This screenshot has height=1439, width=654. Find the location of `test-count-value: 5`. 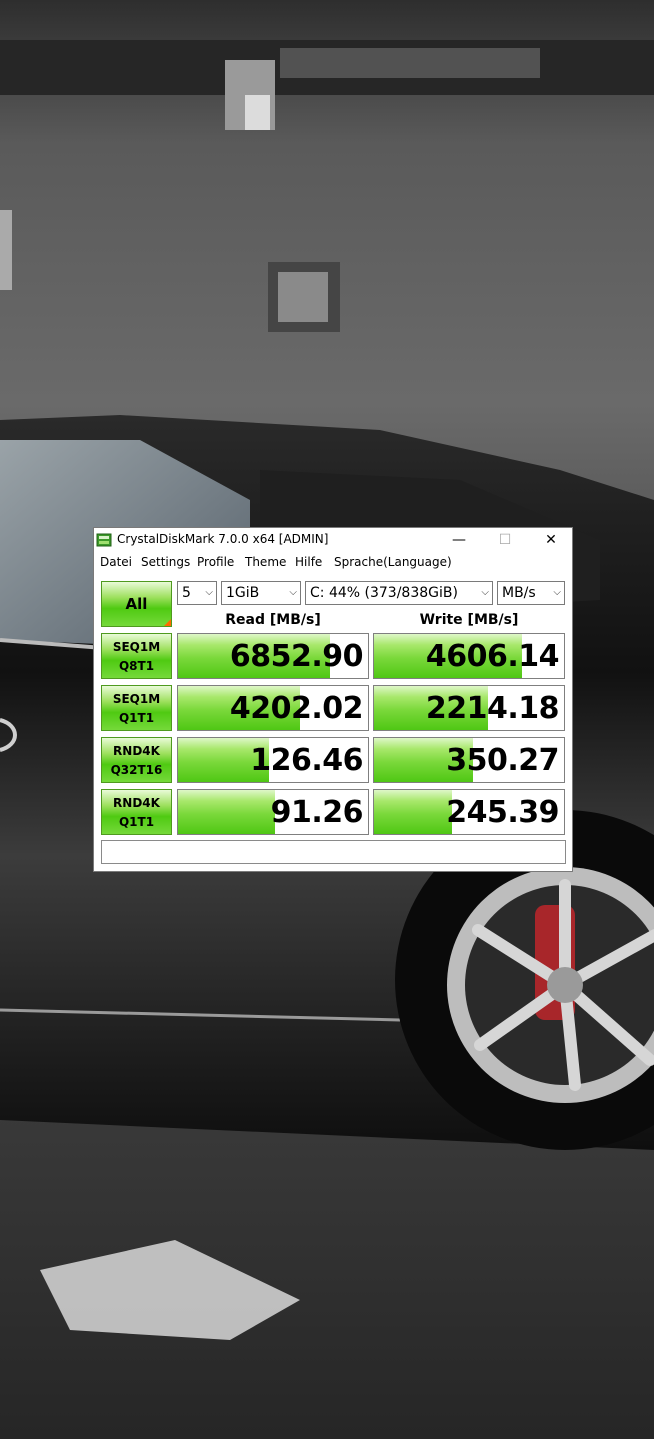

test-count-value: 5 is located at coordinates (186, 593).